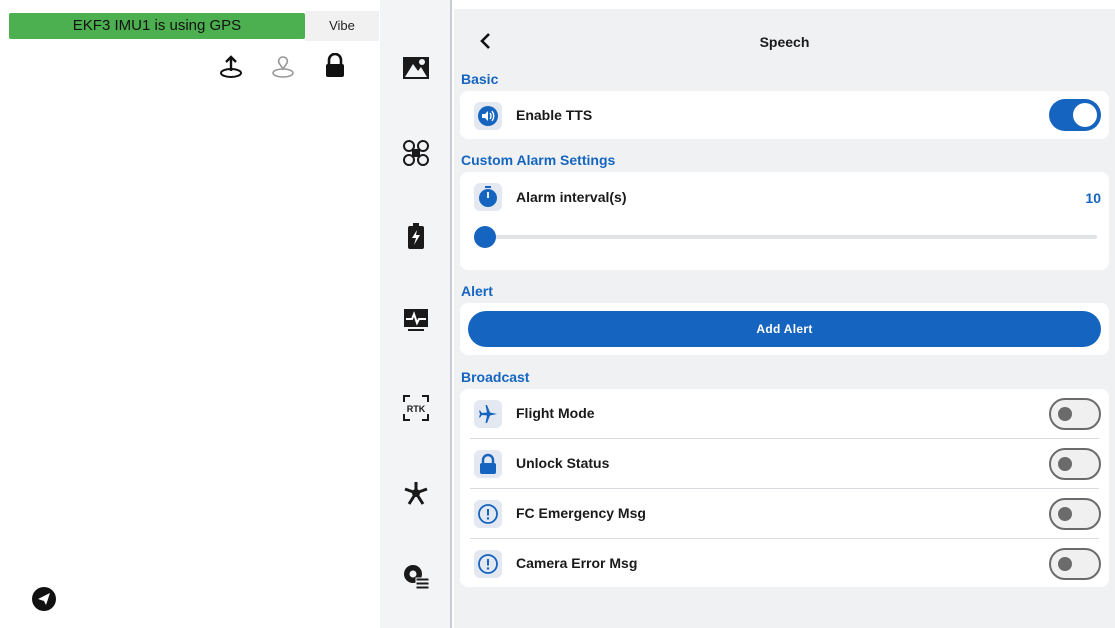 This screenshot has width=1115, height=628. I want to click on rtk-text: RTK, so click(416, 409).